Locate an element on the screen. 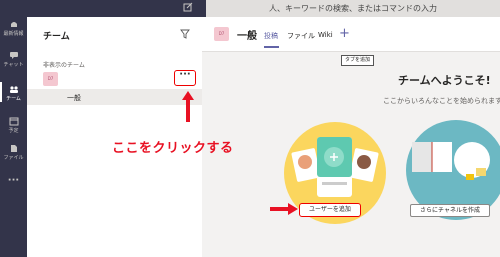 Image resolution: width=500 pixels, height=257 pixels. rail-item-calendar: 予定 is located at coordinates (13, 125).